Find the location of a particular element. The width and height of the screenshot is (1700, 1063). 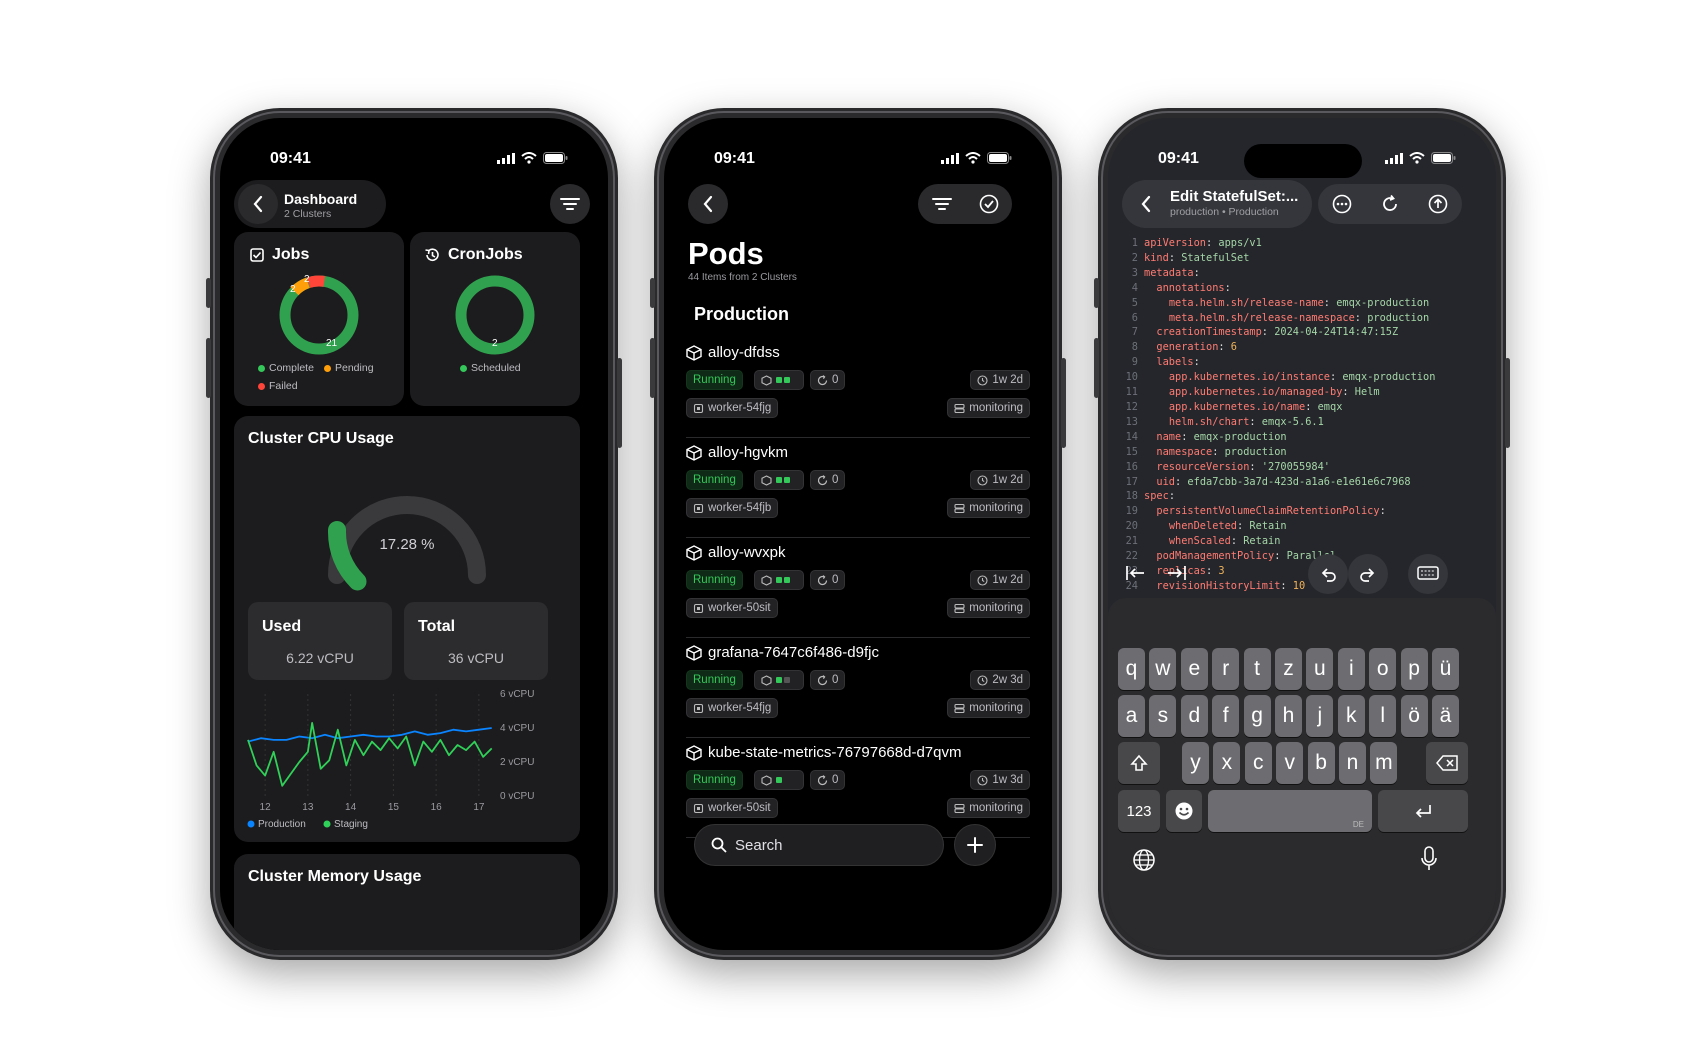

key-d: d is located at coordinates (1194, 716).